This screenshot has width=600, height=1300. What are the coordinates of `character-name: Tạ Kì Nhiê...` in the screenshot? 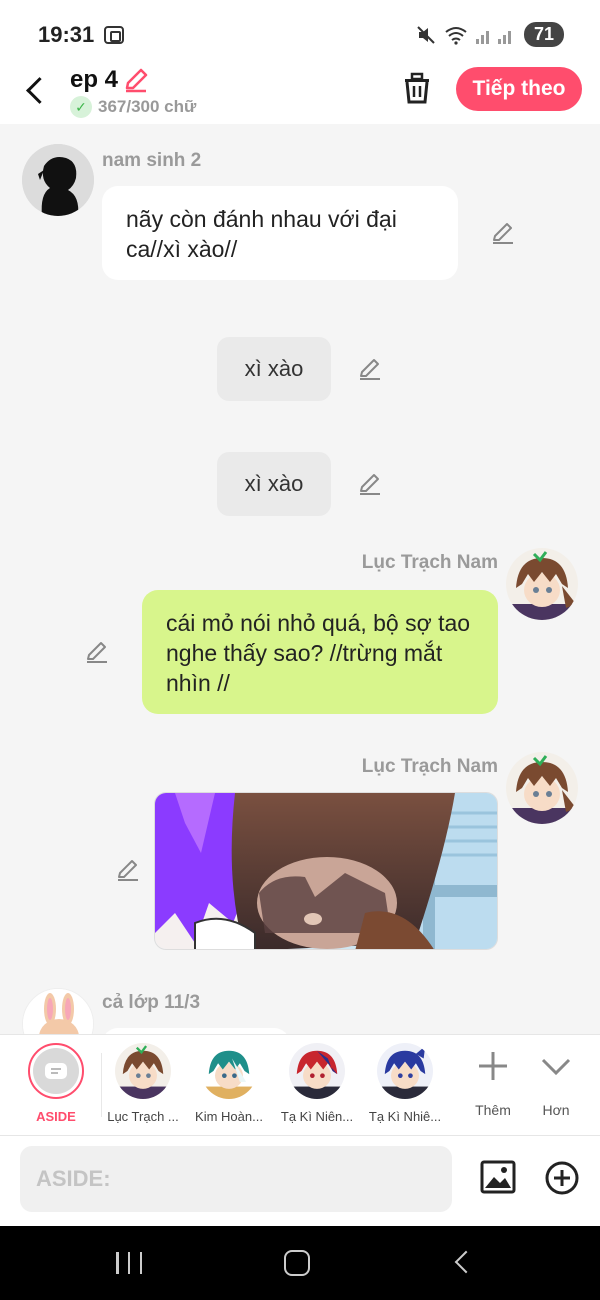 It's located at (405, 1116).